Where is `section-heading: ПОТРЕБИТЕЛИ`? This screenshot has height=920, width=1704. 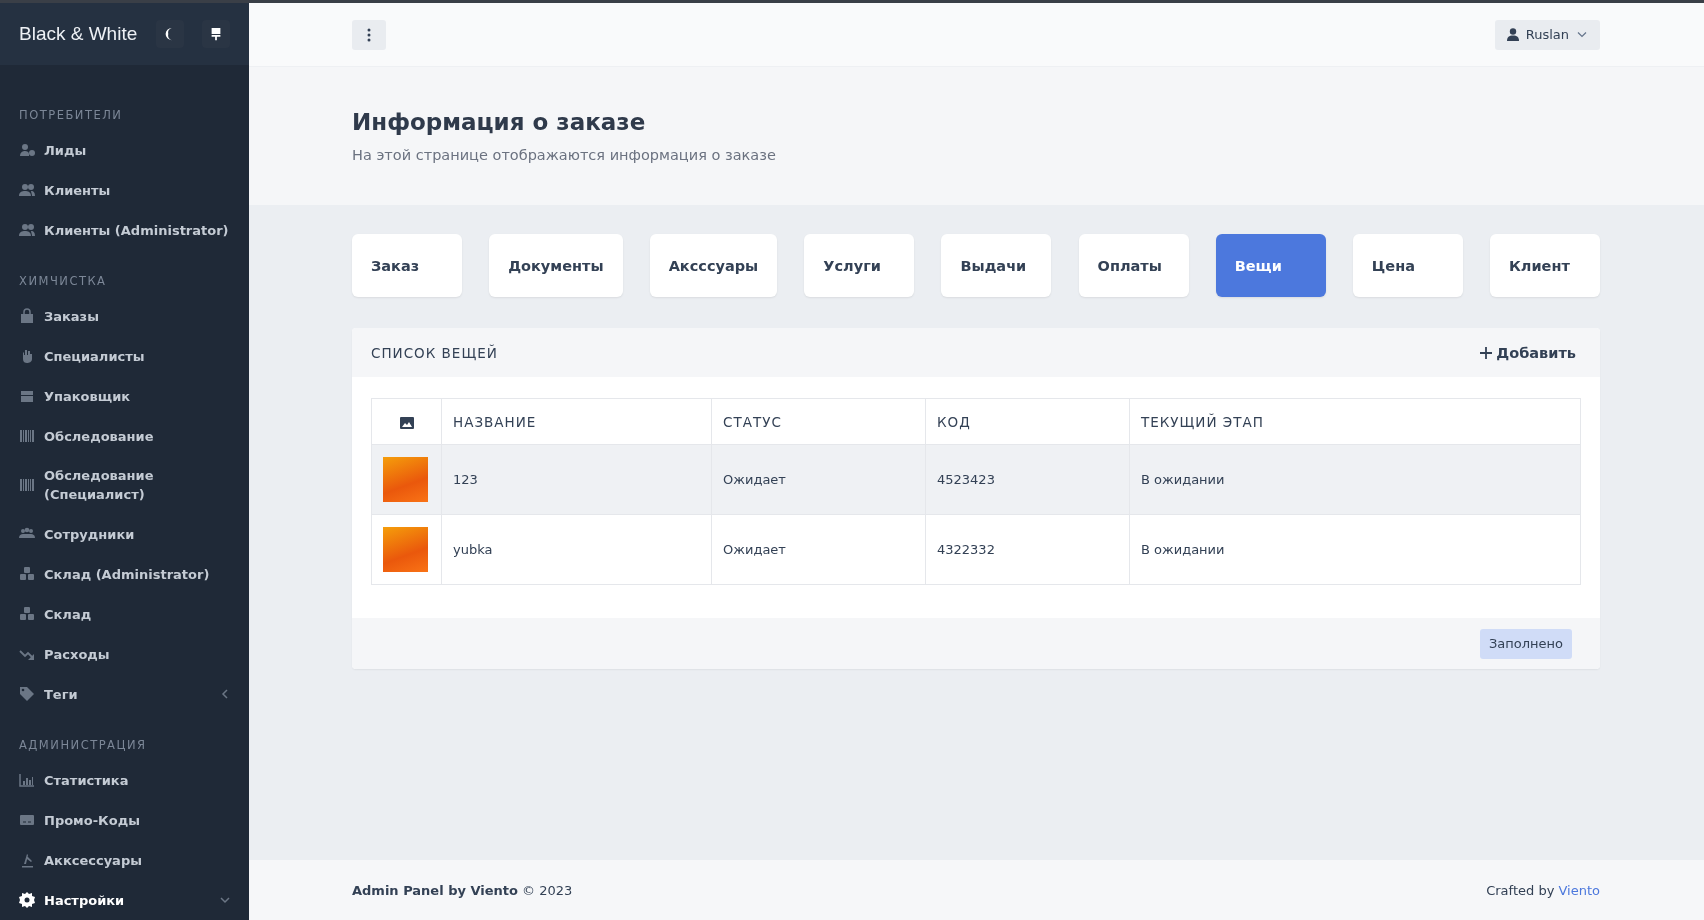
section-heading: ПОТРЕБИТЕЛИ is located at coordinates (71, 115).